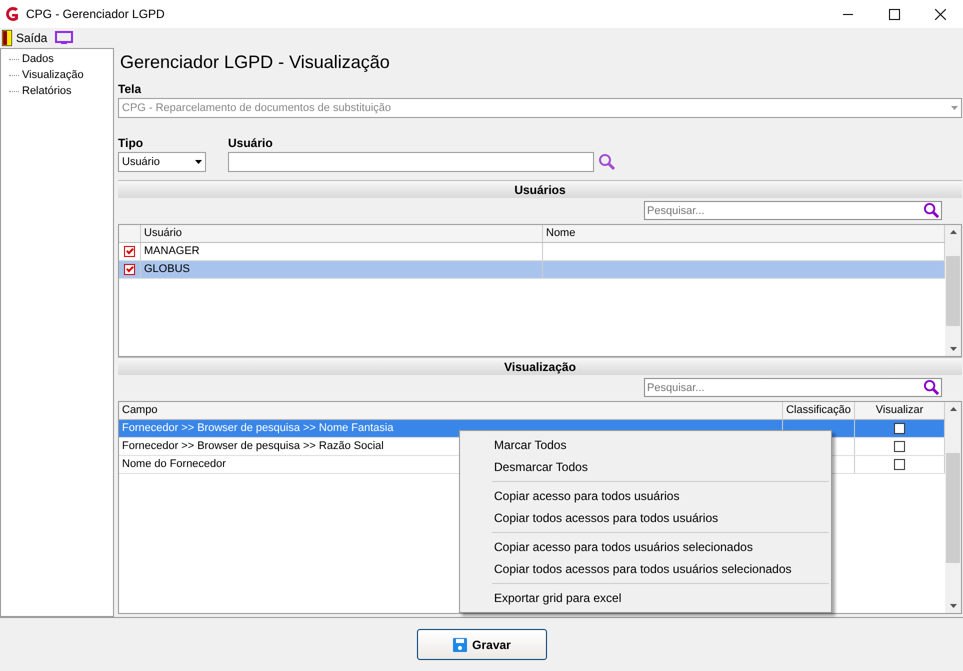 The width and height of the screenshot is (963, 671). What do you see at coordinates (12, 14) in the screenshot?
I see `app-logo-icon` at bounding box center [12, 14].